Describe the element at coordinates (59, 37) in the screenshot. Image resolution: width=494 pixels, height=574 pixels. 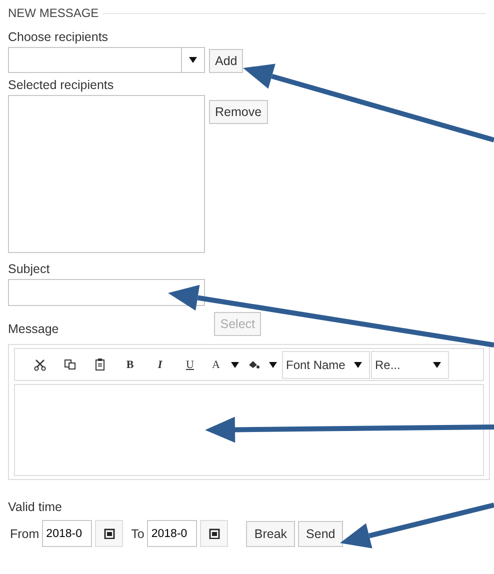
I see `field-label: Choose recipients` at that location.